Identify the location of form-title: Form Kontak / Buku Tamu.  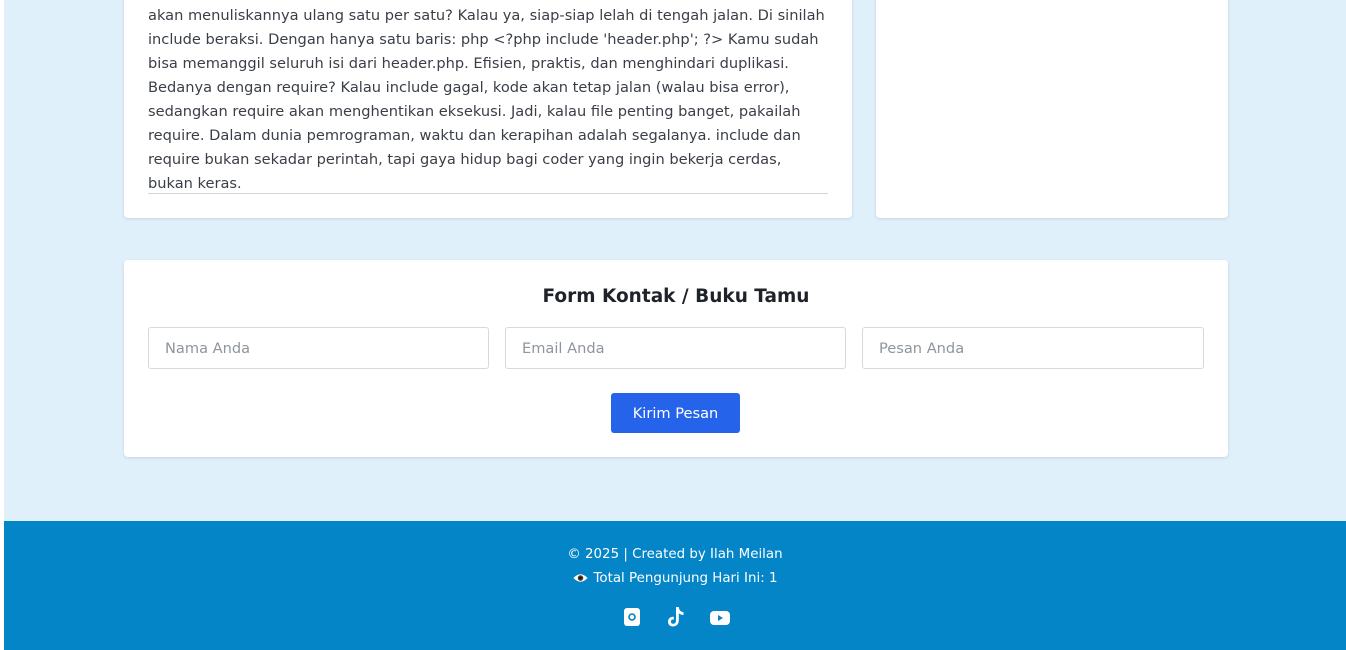
(676, 296).